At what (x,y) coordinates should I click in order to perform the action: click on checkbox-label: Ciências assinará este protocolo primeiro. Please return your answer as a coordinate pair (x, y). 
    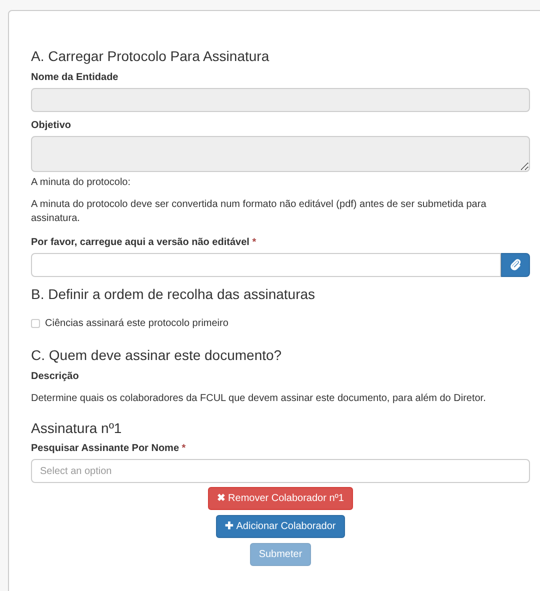
    Looking at the image, I should click on (136, 323).